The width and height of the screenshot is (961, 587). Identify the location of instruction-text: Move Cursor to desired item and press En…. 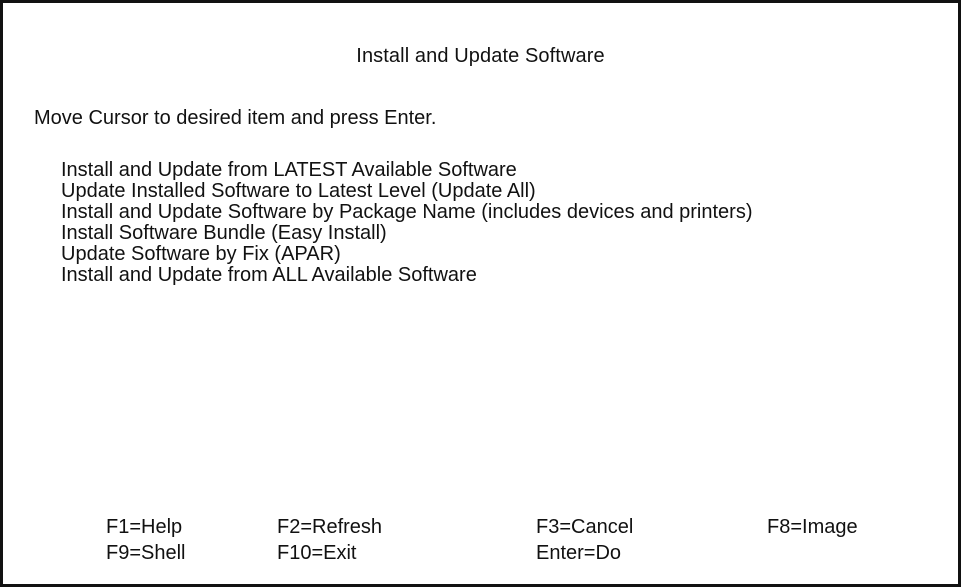
(235, 118).